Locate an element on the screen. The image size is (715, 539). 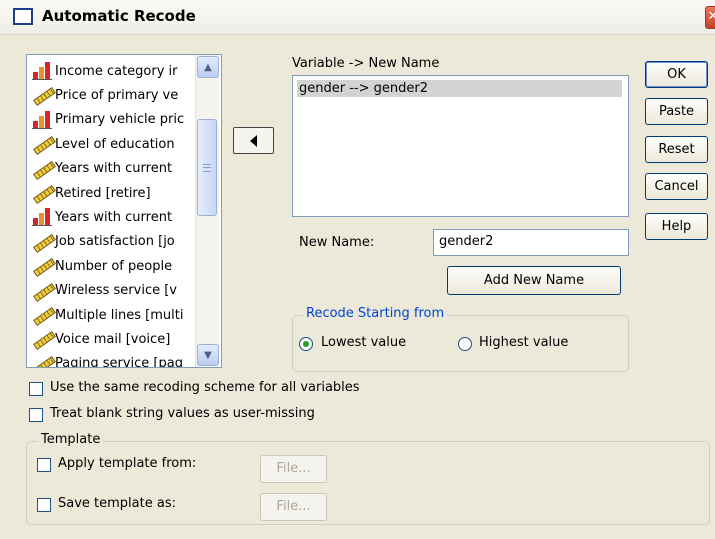
variable-list-item: Number of people is located at coordinates (117, 266).